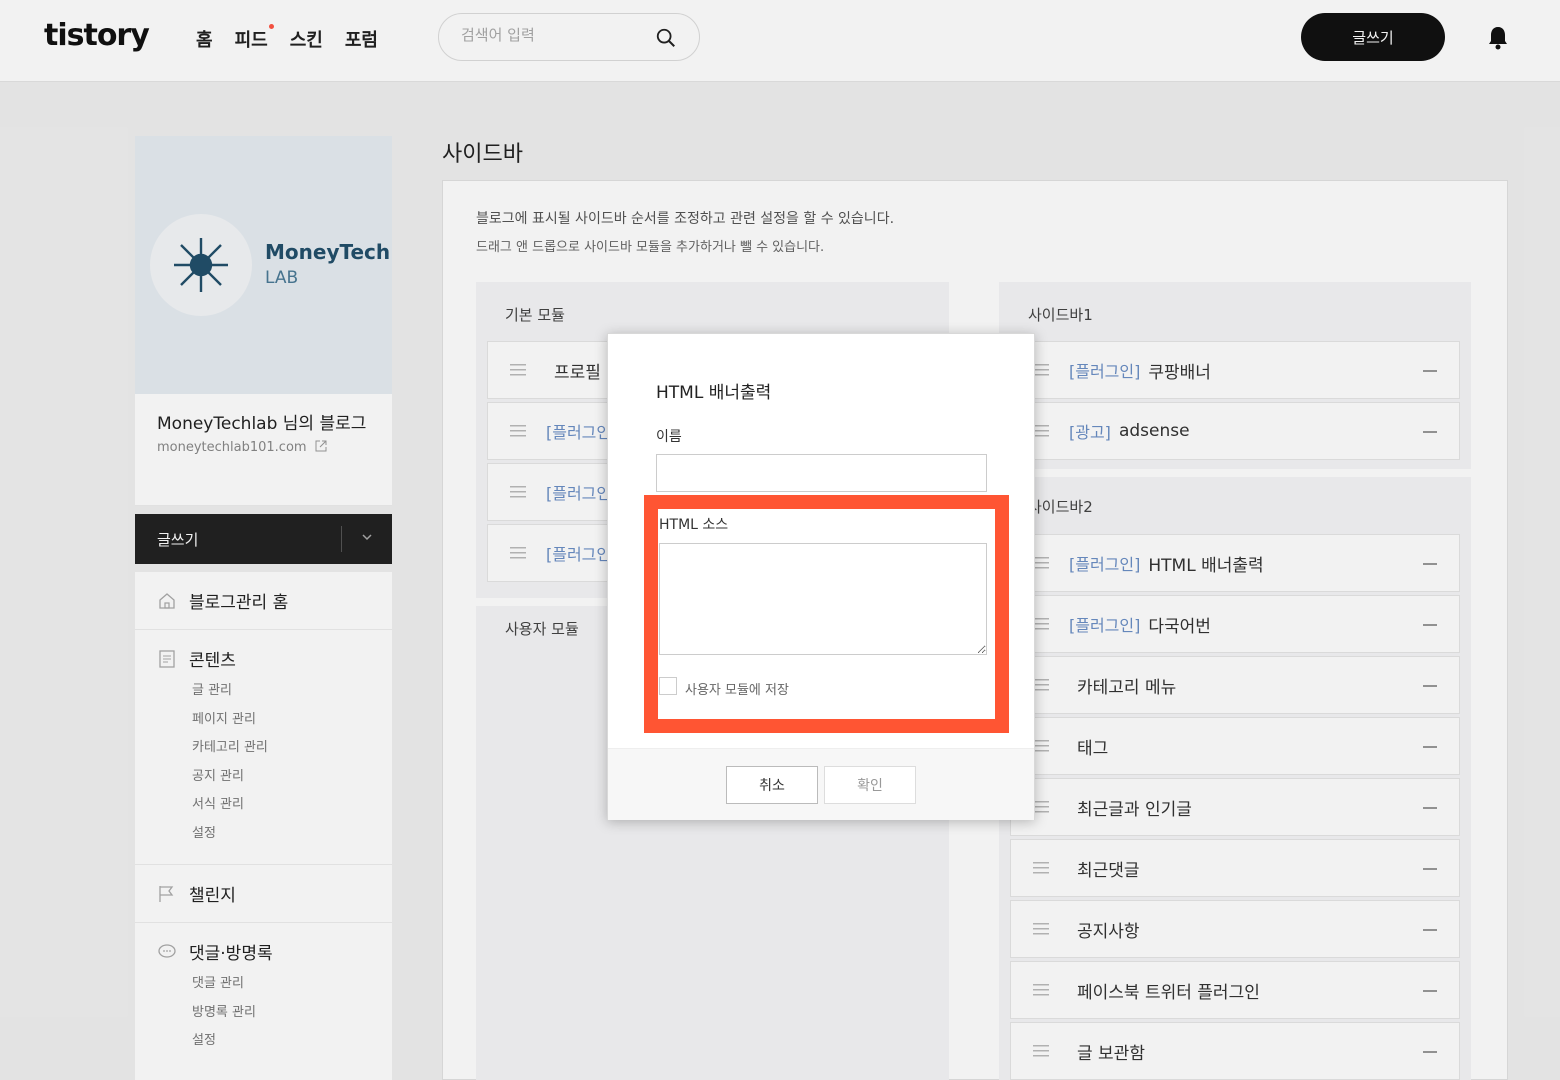 The height and width of the screenshot is (1080, 1560). I want to click on confirm-button: 확인, so click(870, 785).